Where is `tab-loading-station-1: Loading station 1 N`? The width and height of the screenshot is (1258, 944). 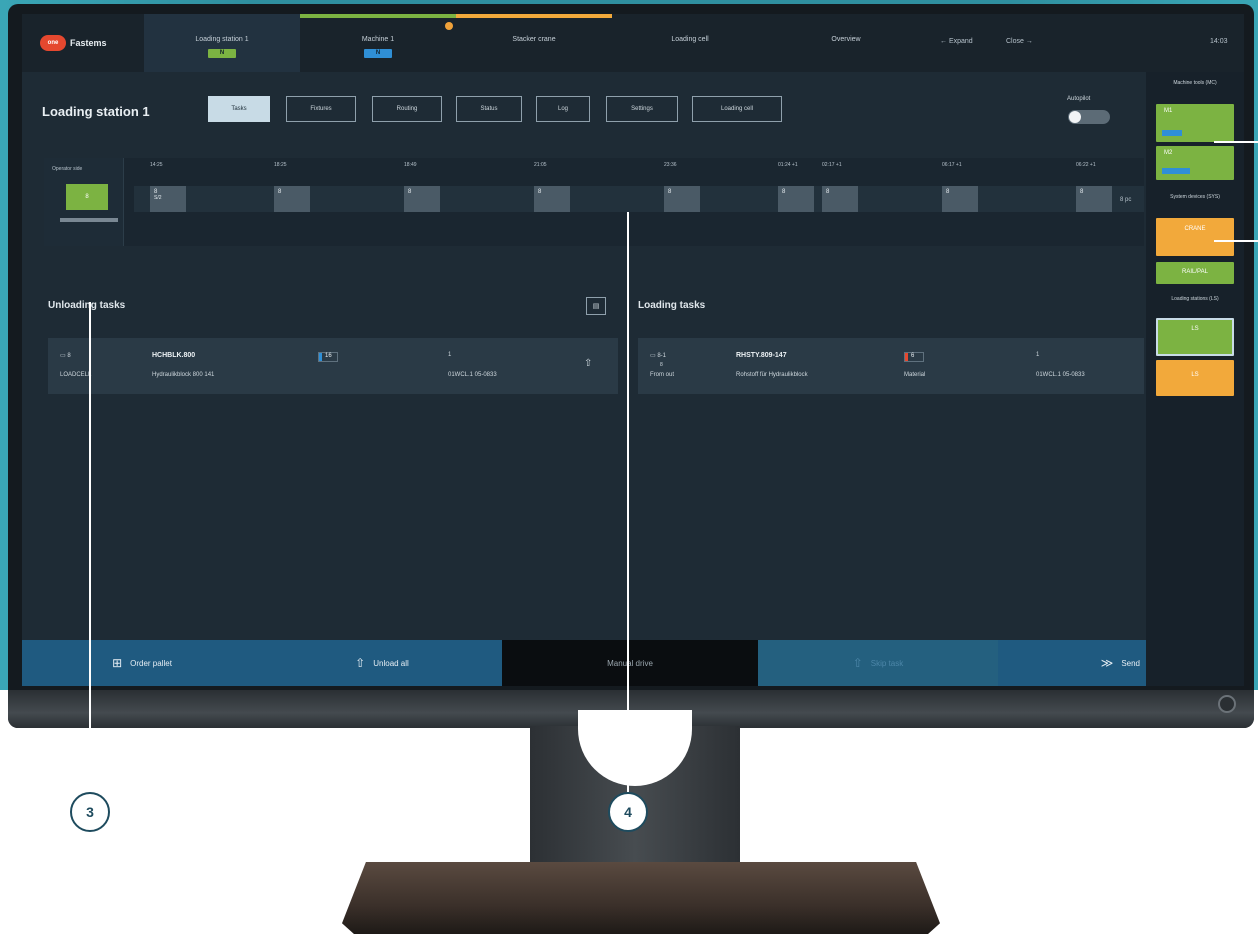 tab-loading-station-1: Loading station 1 N is located at coordinates (222, 43).